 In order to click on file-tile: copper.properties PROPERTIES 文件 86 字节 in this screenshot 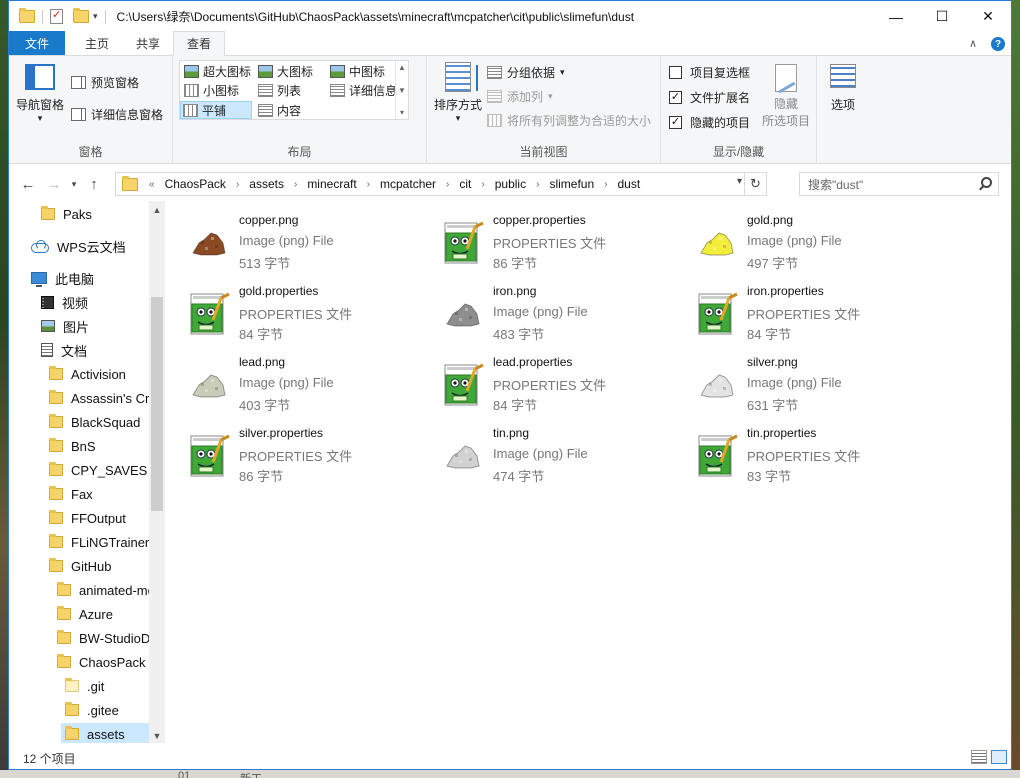, I will do `click(558, 242)`.